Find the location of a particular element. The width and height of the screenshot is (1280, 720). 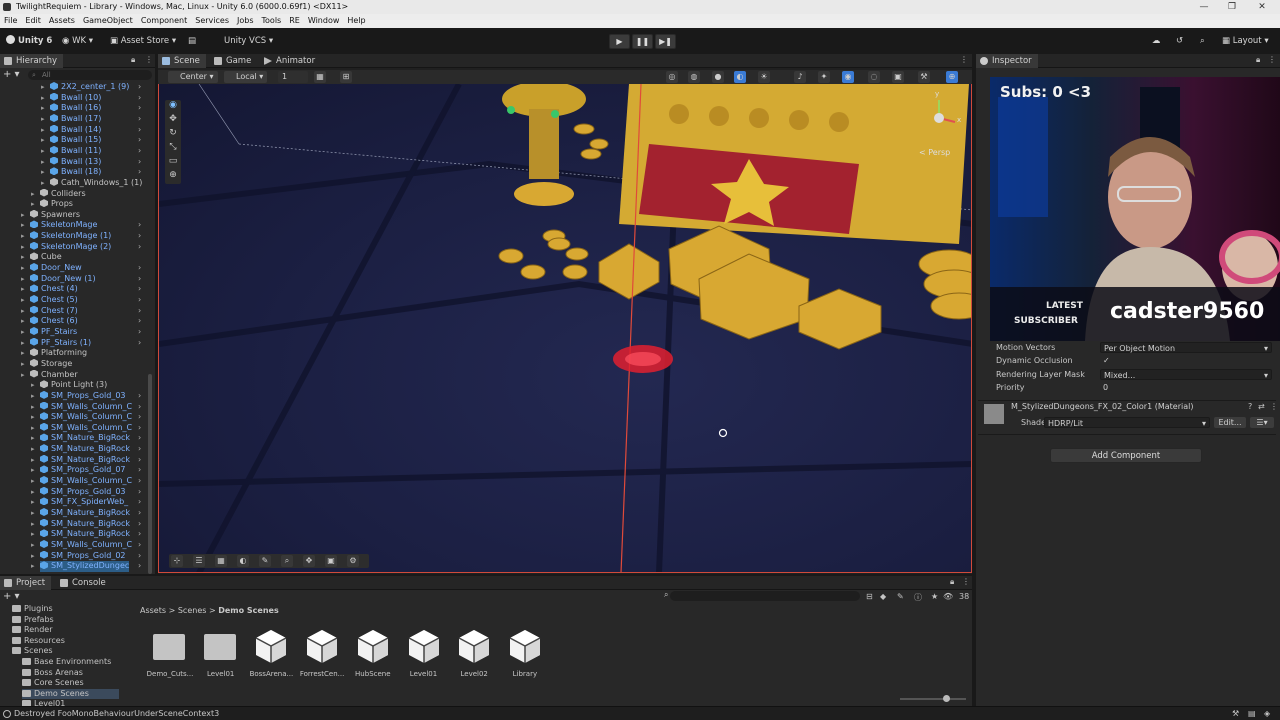

grid-icon: ▦ is located at coordinates (320, 77).